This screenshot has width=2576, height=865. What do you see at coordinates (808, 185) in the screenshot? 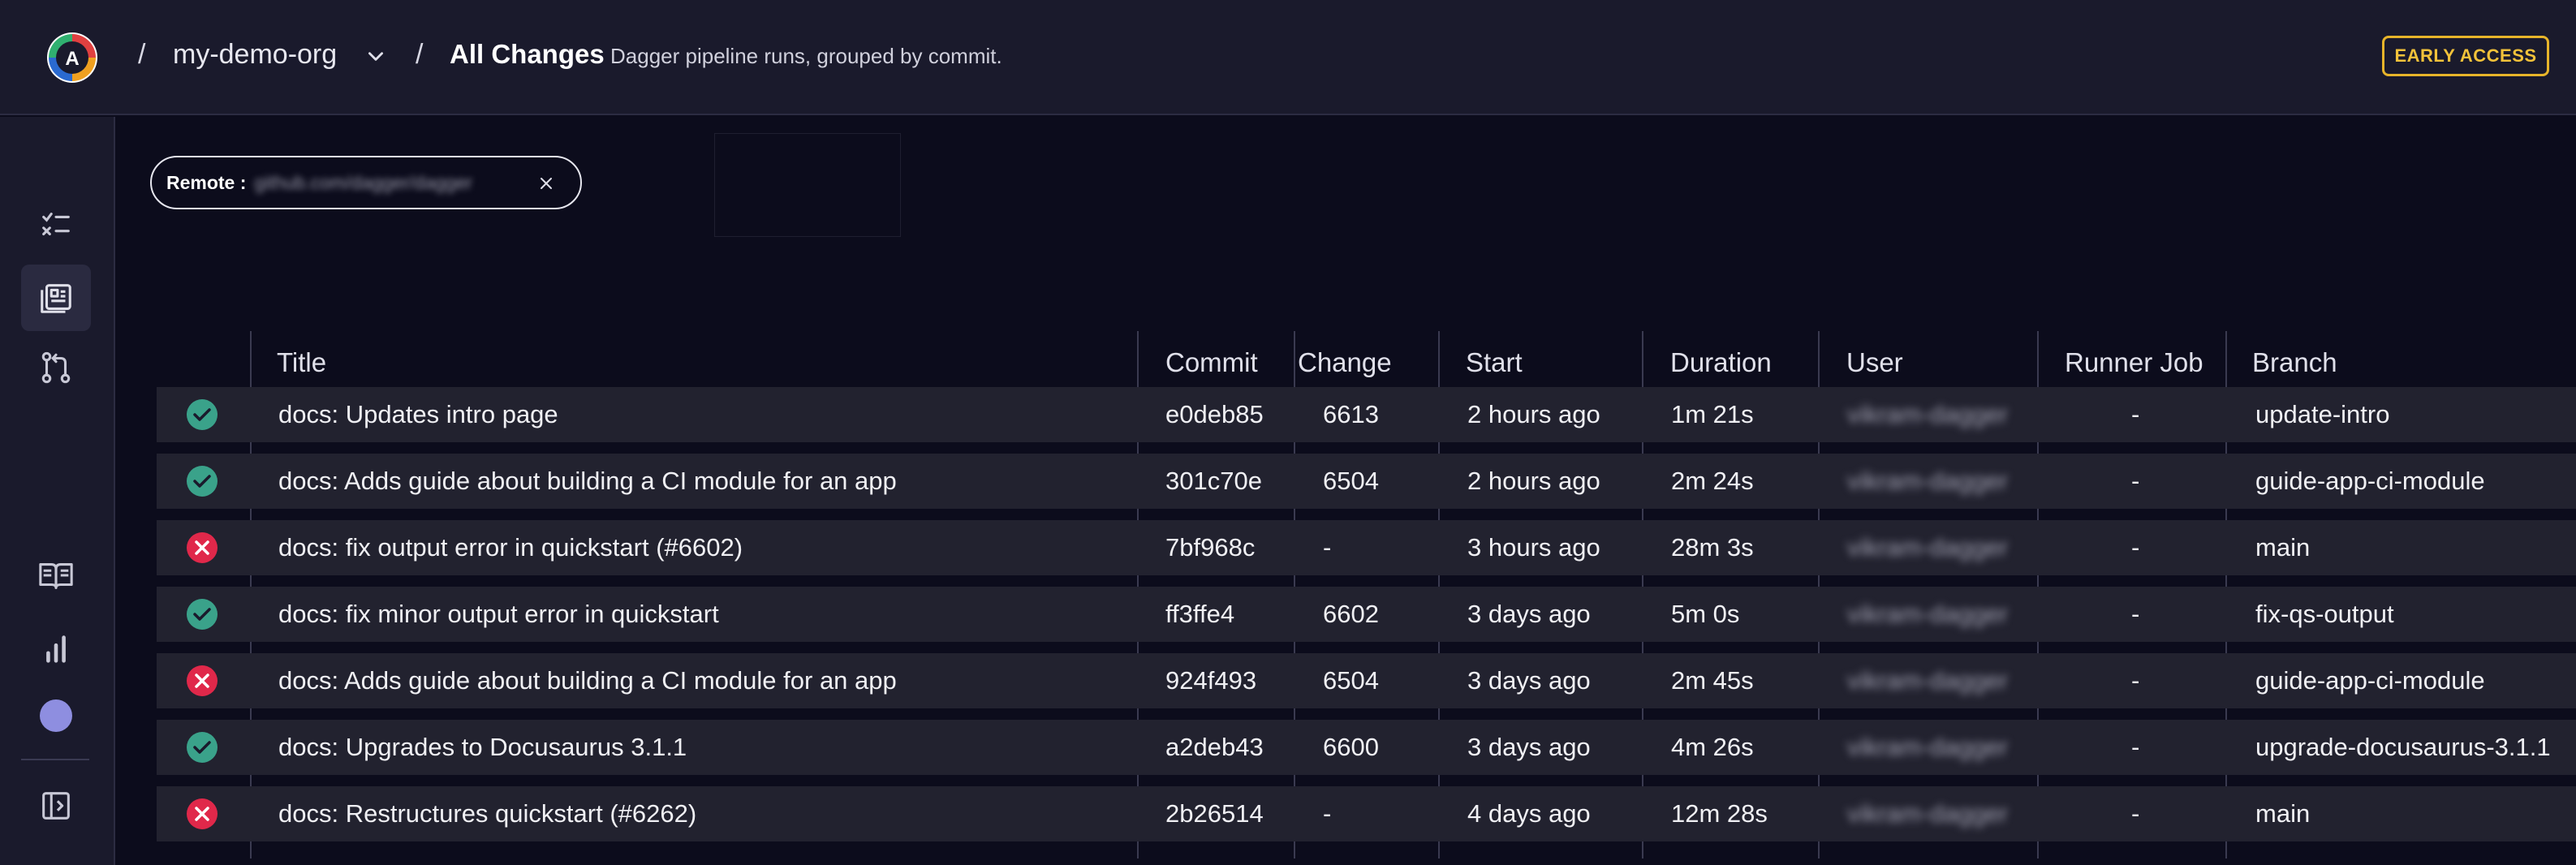
I see `empty-panel` at bounding box center [808, 185].